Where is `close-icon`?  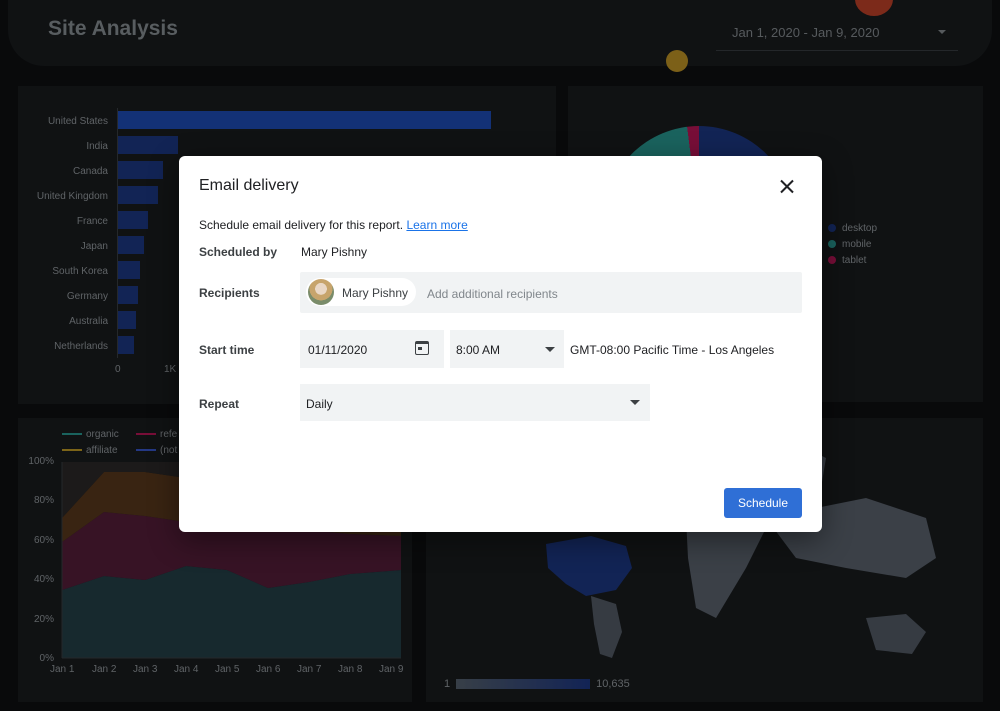 close-icon is located at coordinates (787, 187).